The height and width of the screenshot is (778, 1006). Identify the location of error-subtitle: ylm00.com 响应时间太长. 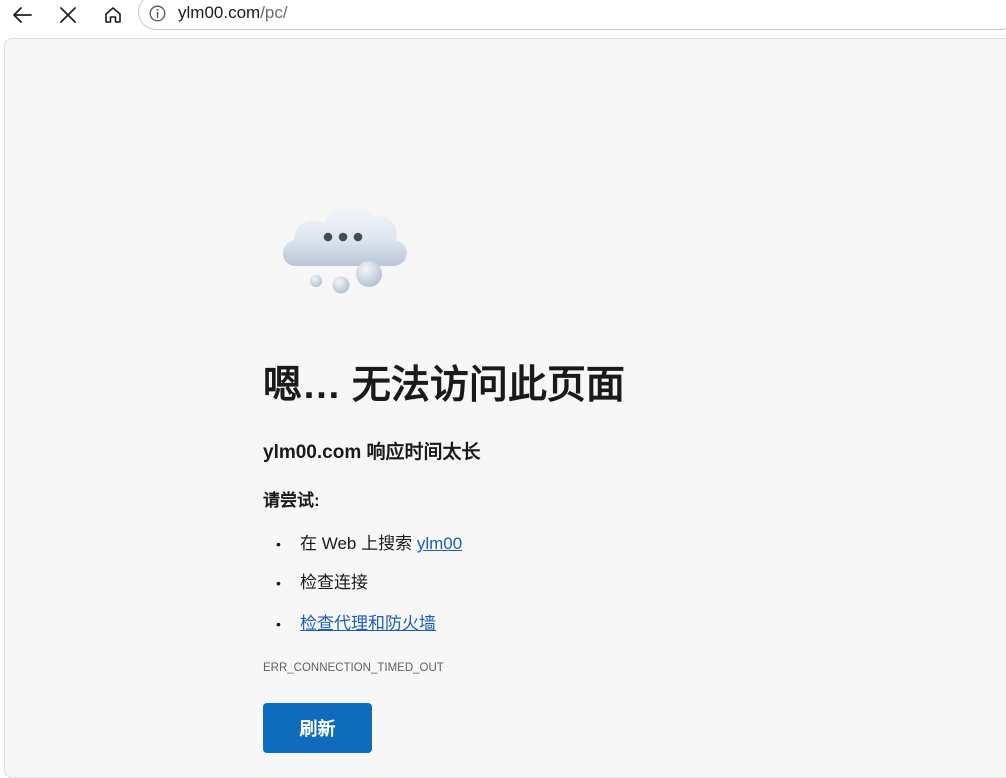
(372, 452).